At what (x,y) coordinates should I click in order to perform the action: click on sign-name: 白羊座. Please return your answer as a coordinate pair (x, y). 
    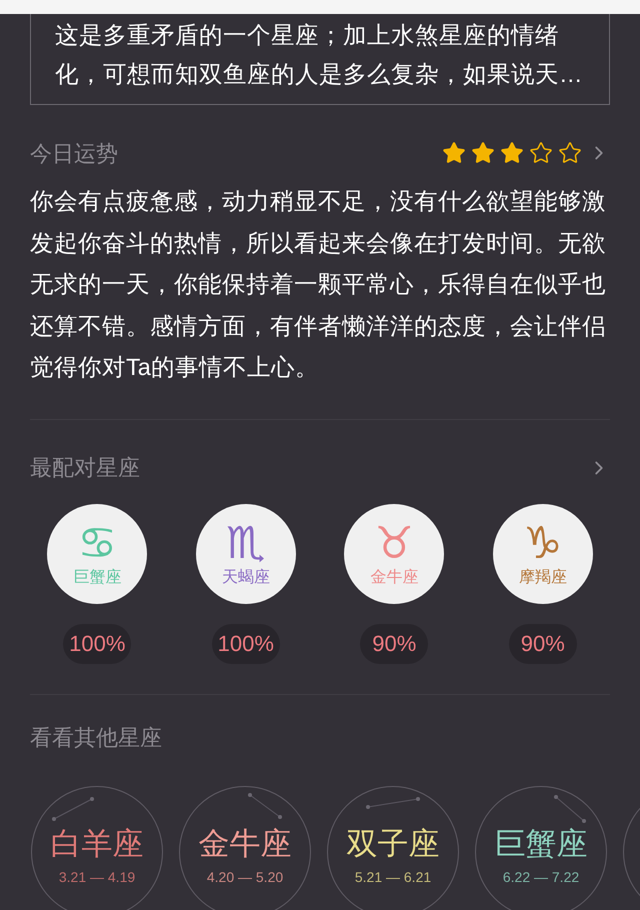
    Looking at the image, I should click on (97, 843).